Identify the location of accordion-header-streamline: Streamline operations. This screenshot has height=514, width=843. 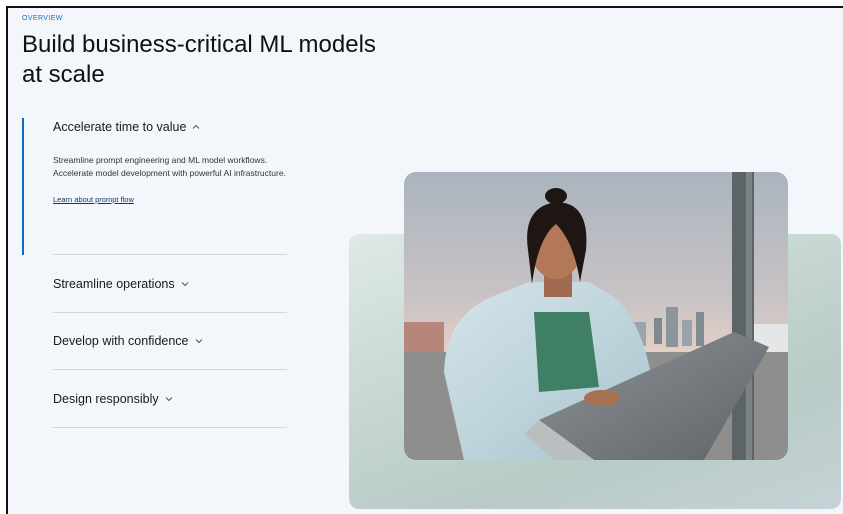
(170, 284).